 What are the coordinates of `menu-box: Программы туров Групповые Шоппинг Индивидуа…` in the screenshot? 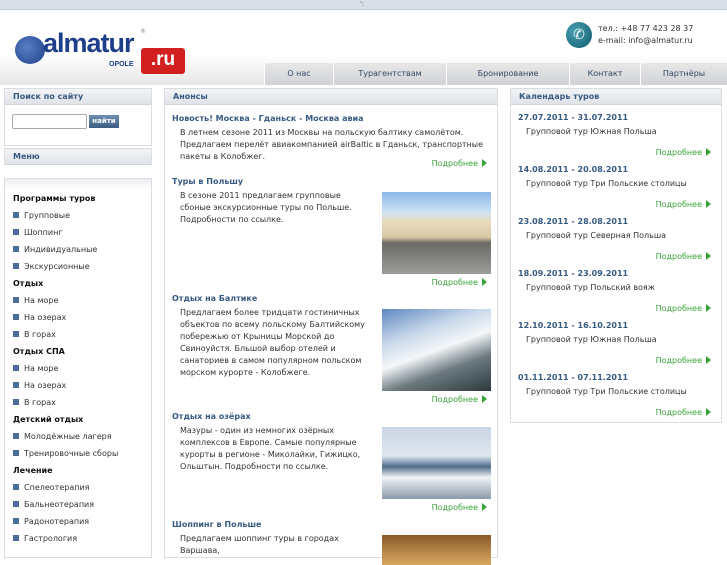 It's located at (78, 368).